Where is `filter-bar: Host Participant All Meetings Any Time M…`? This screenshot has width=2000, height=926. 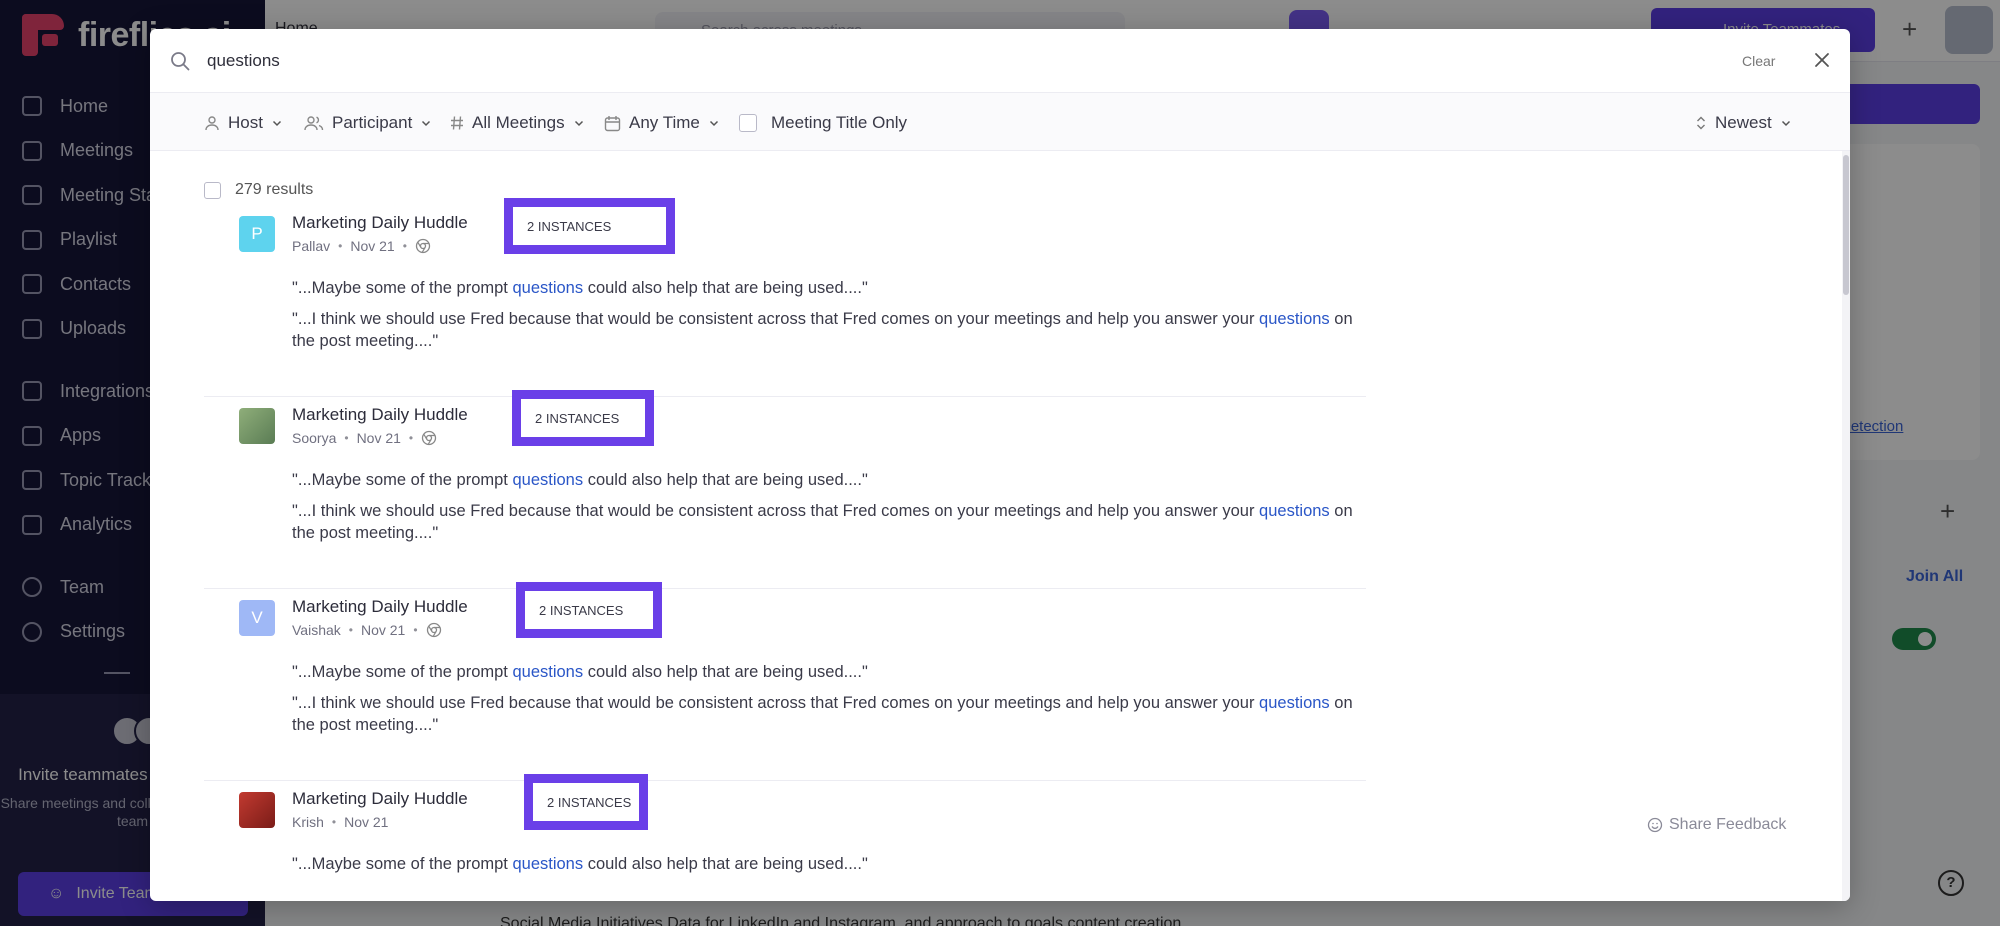 filter-bar: Host Participant All Meetings Any Time M… is located at coordinates (1000, 122).